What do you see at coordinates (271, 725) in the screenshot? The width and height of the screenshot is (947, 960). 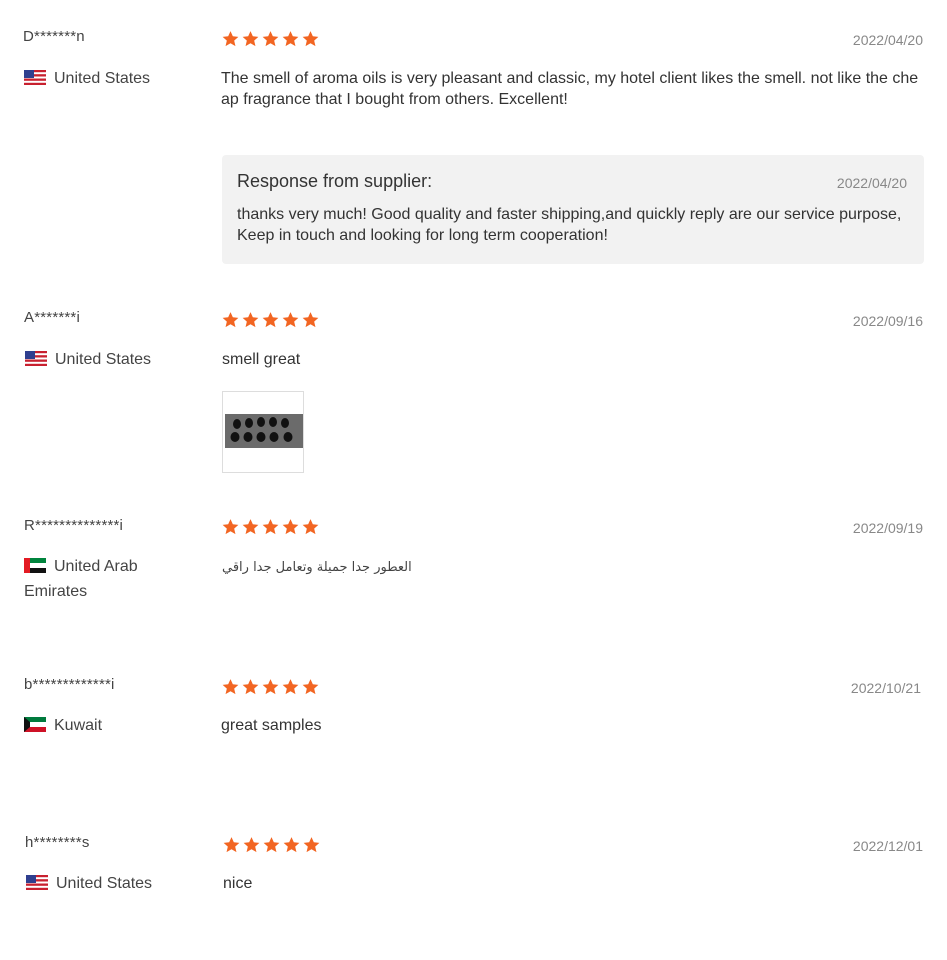 I see `review-text: great samples` at bounding box center [271, 725].